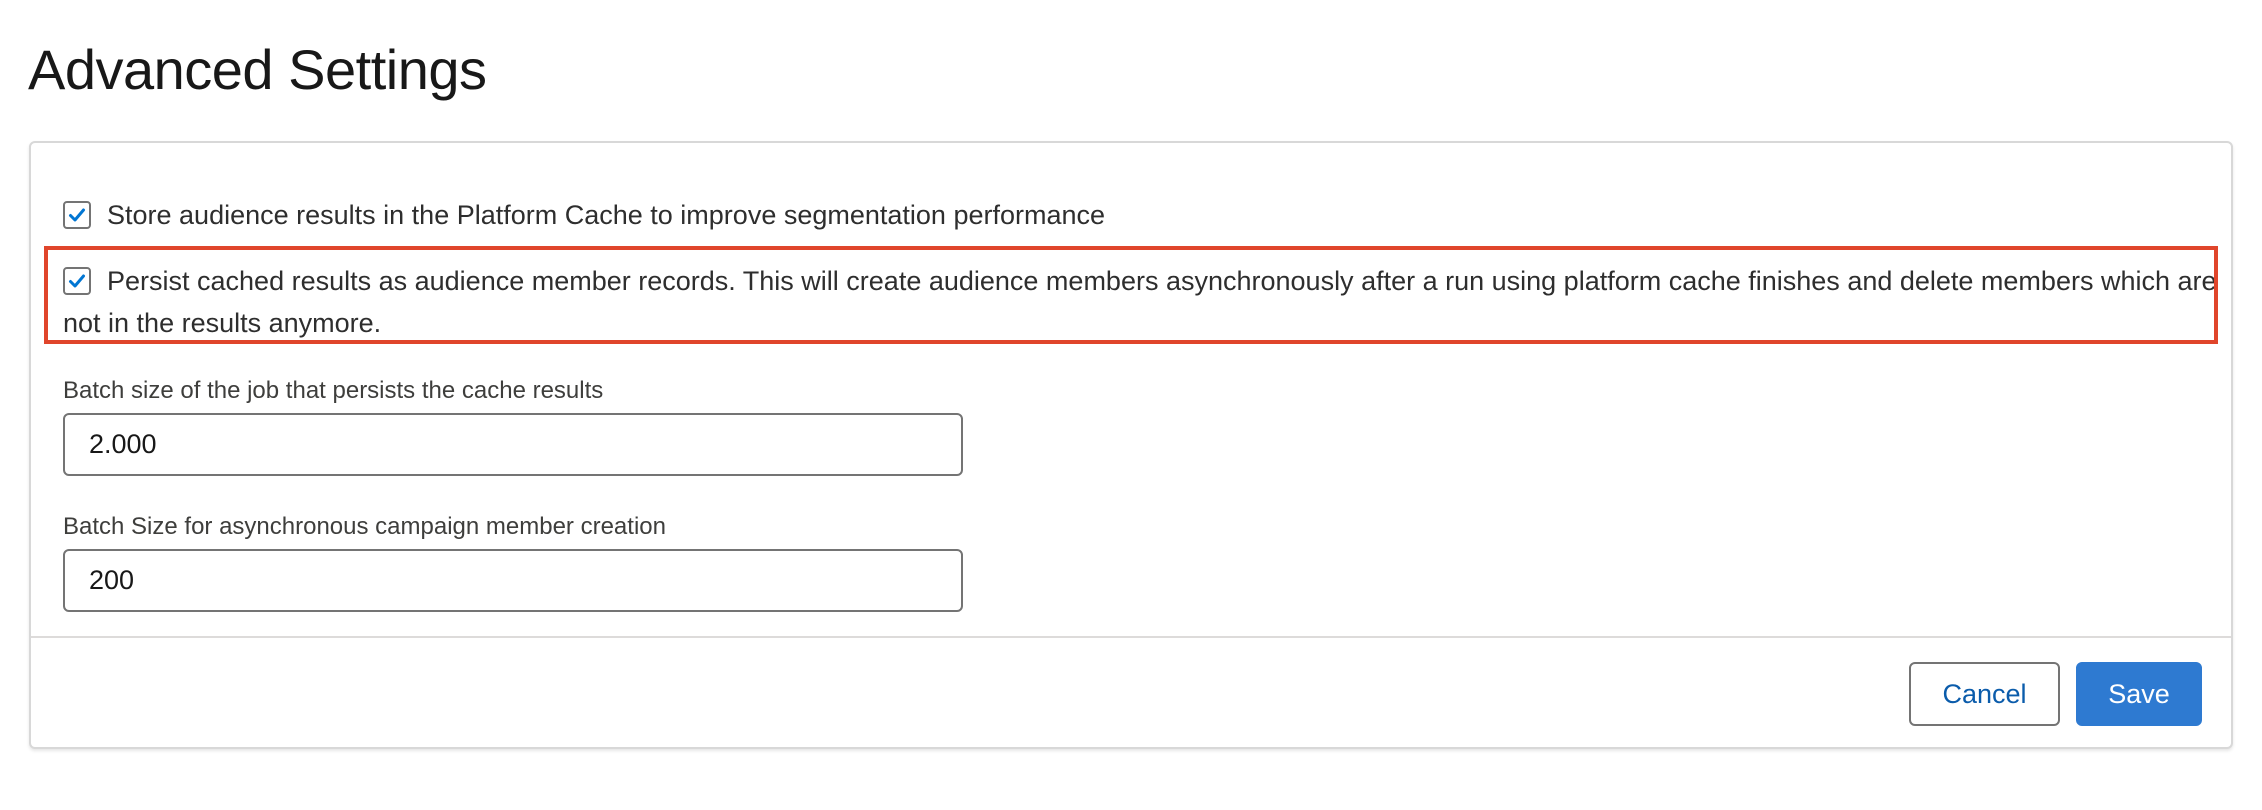 The width and height of the screenshot is (2262, 810). What do you see at coordinates (2139, 694) in the screenshot?
I see `save-button: Save` at bounding box center [2139, 694].